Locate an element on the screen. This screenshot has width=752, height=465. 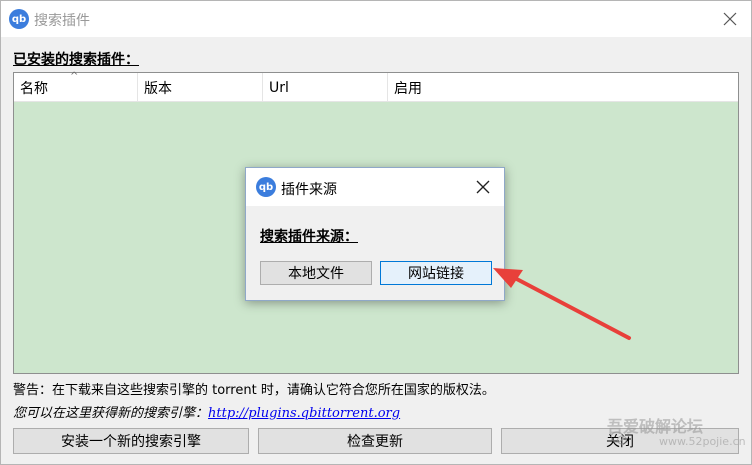
local-file-button-label: 本地文件 is located at coordinates (316, 274).